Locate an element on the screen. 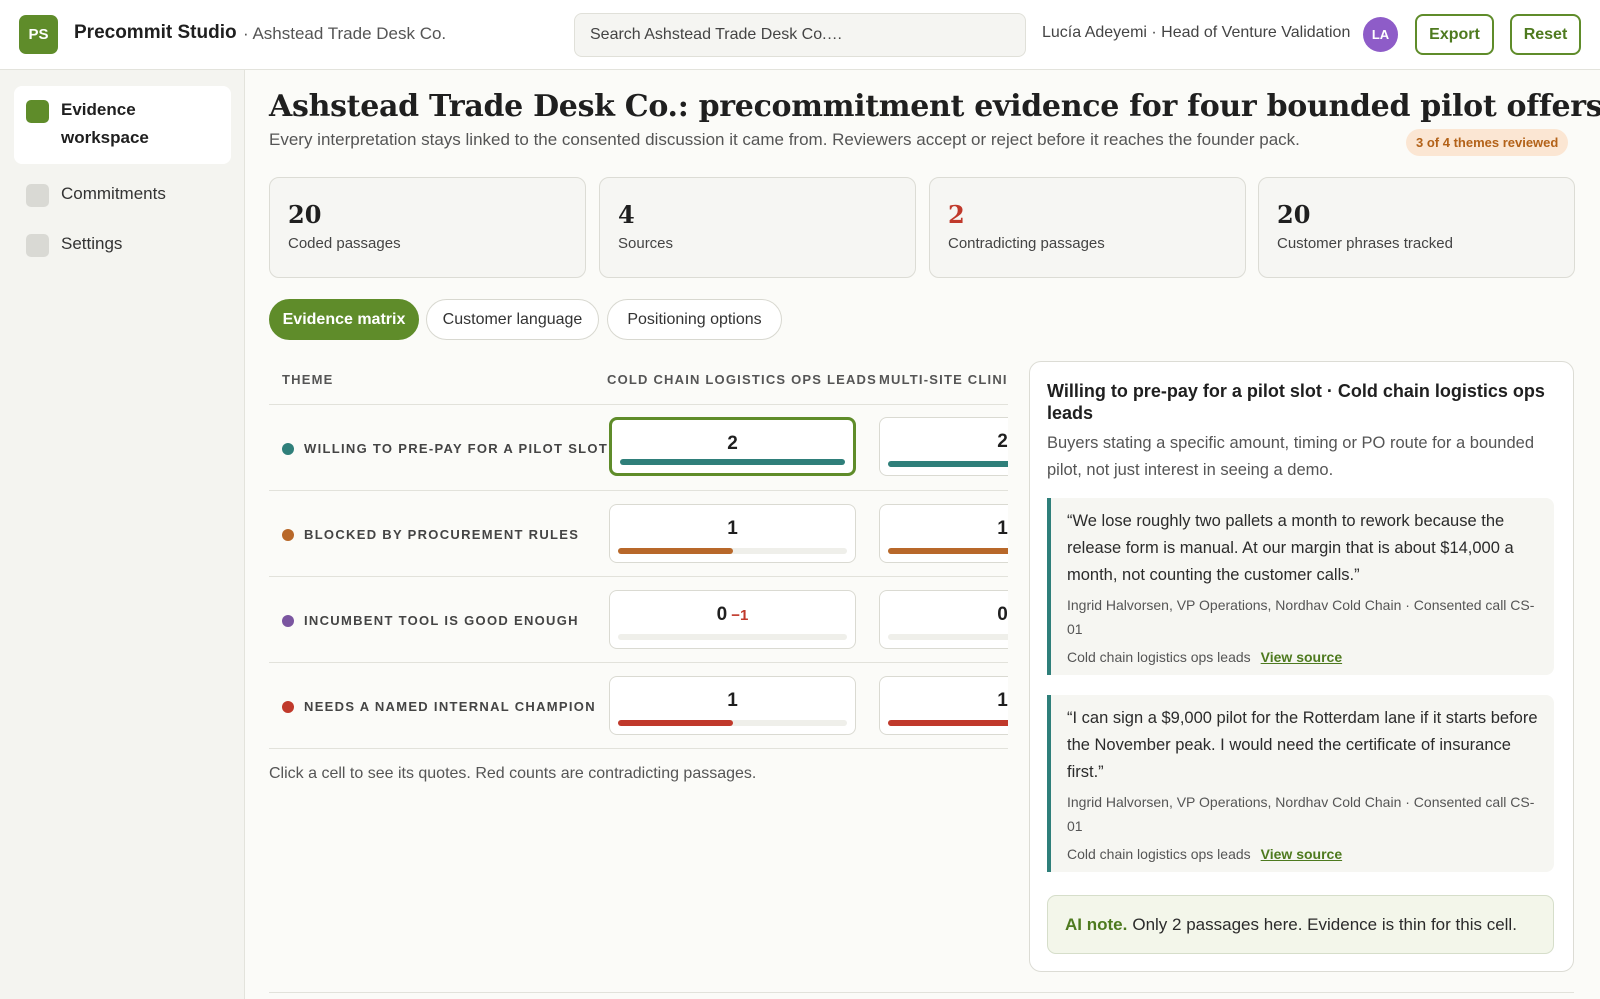  theme-label: INCUMBENT TOOL IS GOOD ENOUGH is located at coordinates (430, 620).